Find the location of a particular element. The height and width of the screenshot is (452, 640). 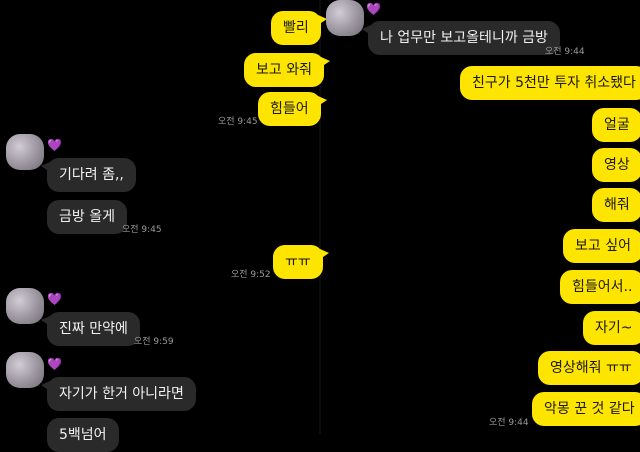

message-bubble-partner: 기다려 좀,, is located at coordinates (88, 175).